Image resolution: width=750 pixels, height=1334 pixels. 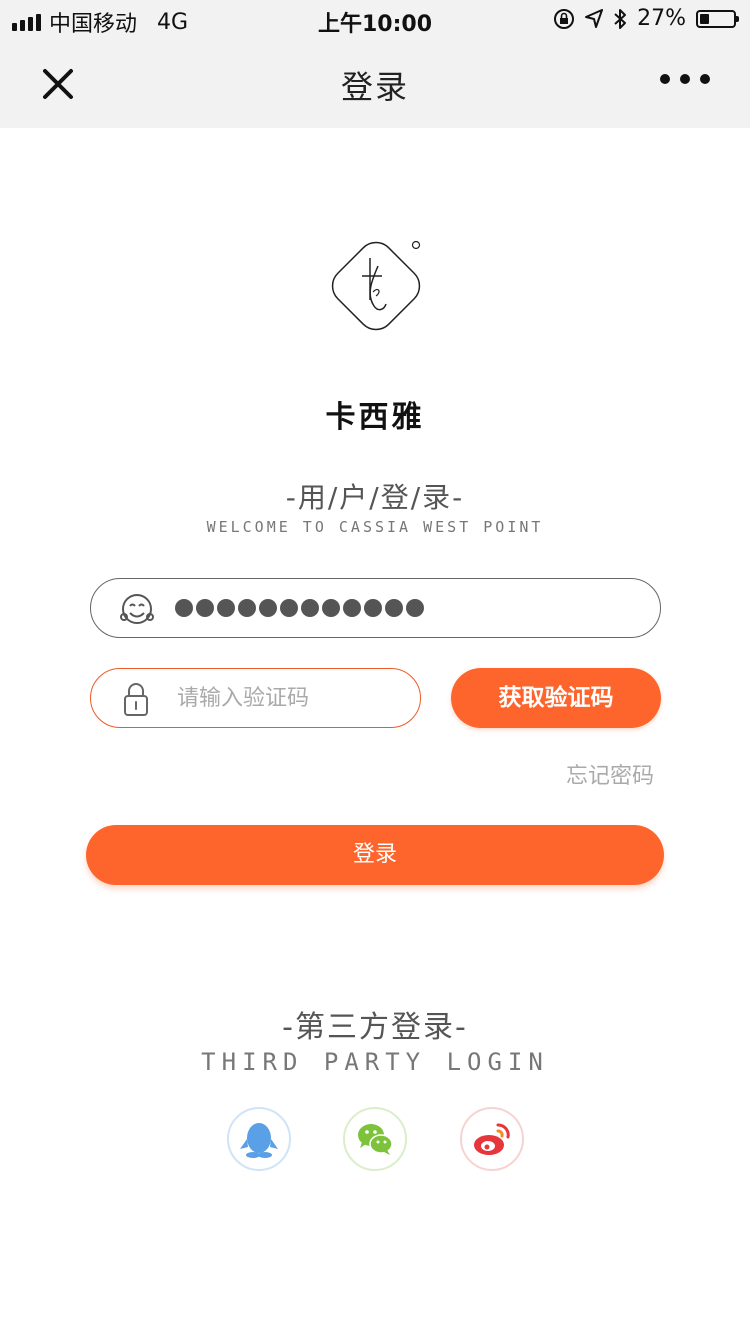 I want to click on page-title: 登录, so click(x=374, y=87).